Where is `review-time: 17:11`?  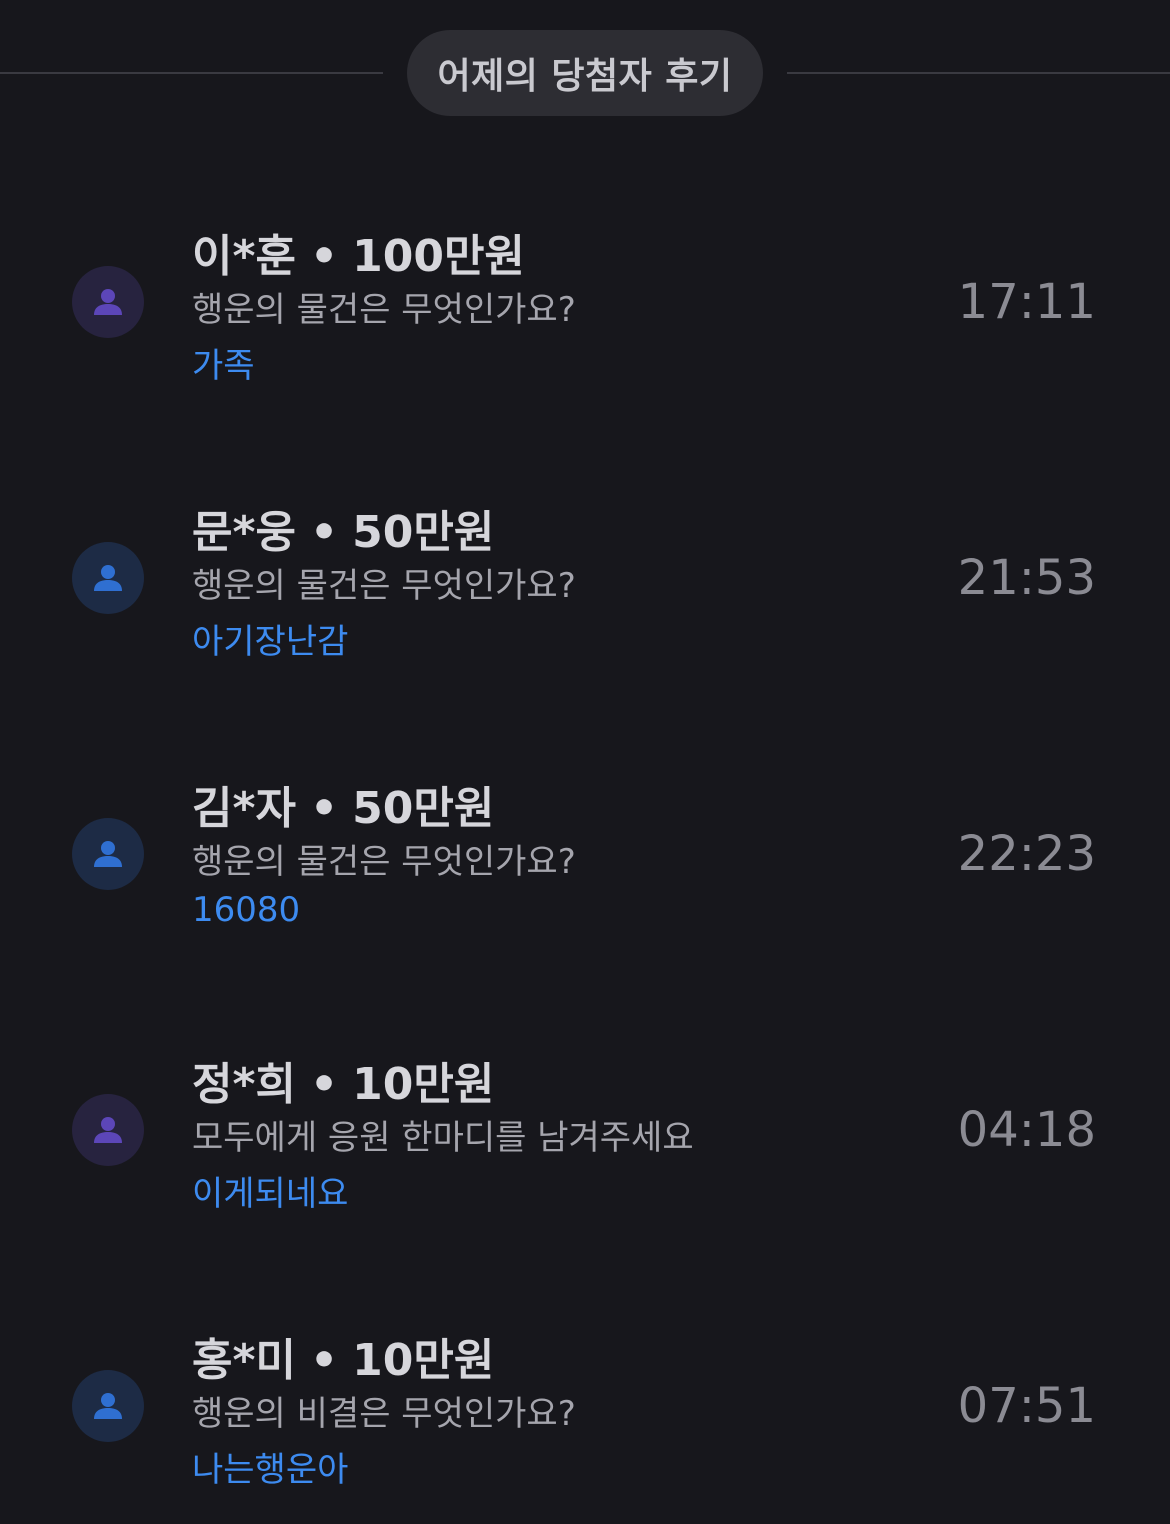 review-time: 17:11 is located at coordinates (1026, 302).